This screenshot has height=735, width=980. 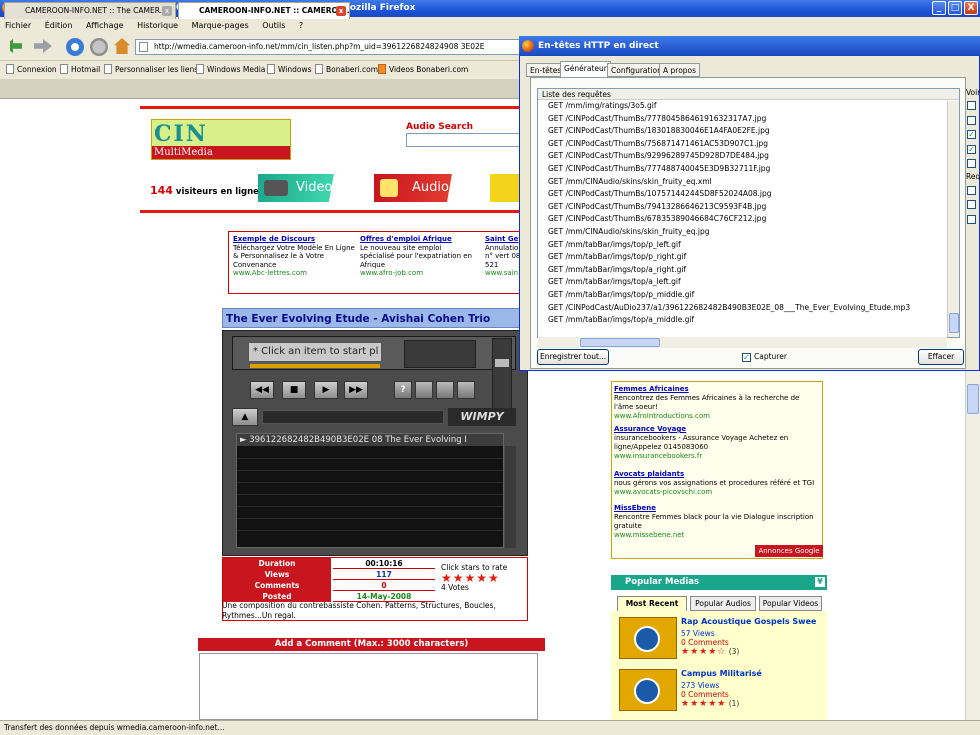 I want to click on comment-textarea, so click(x=368, y=686).